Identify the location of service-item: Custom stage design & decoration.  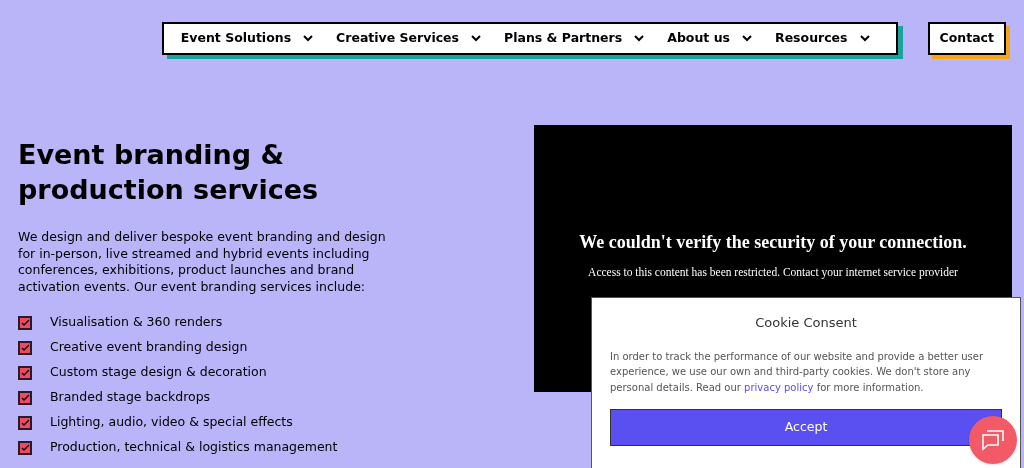
(158, 372).